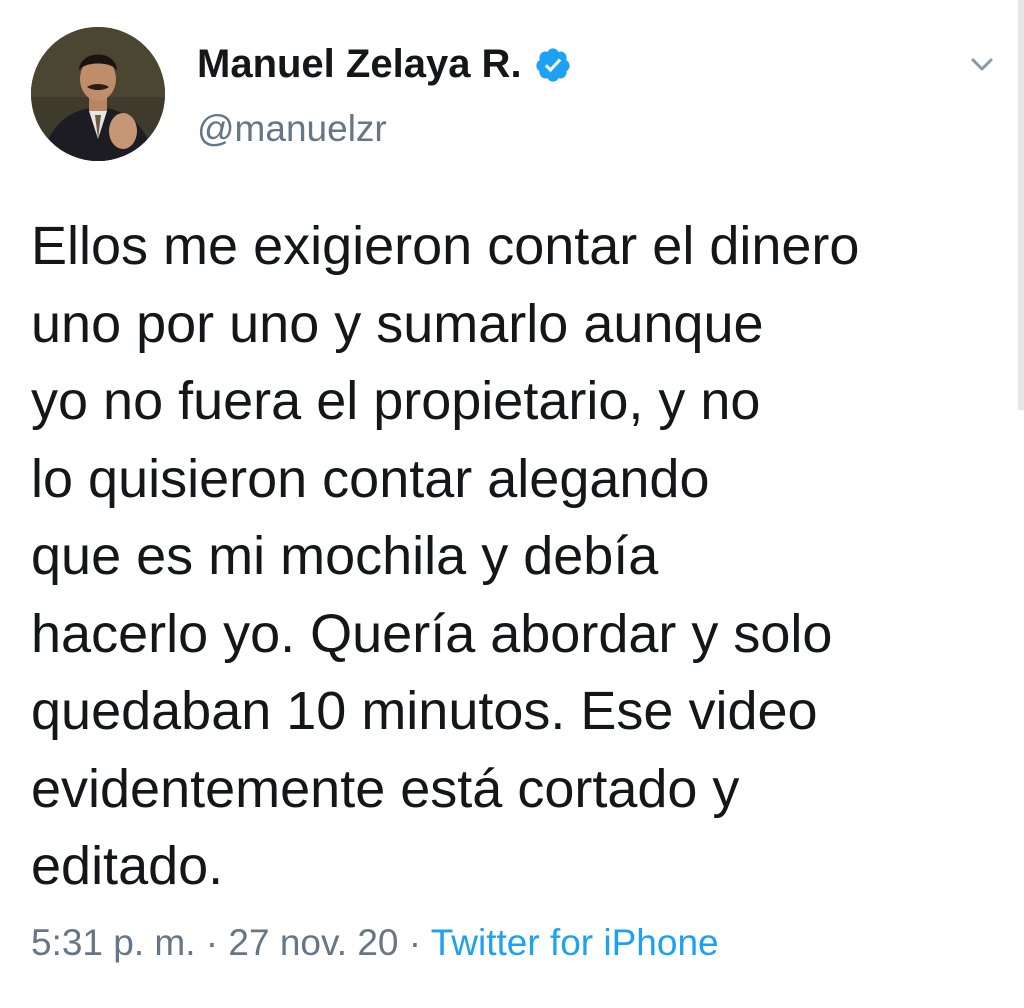  What do you see at coordinates (982, 65) in the screenshot?
I see `chevron-down-icon` at bounding box center [982, 65].